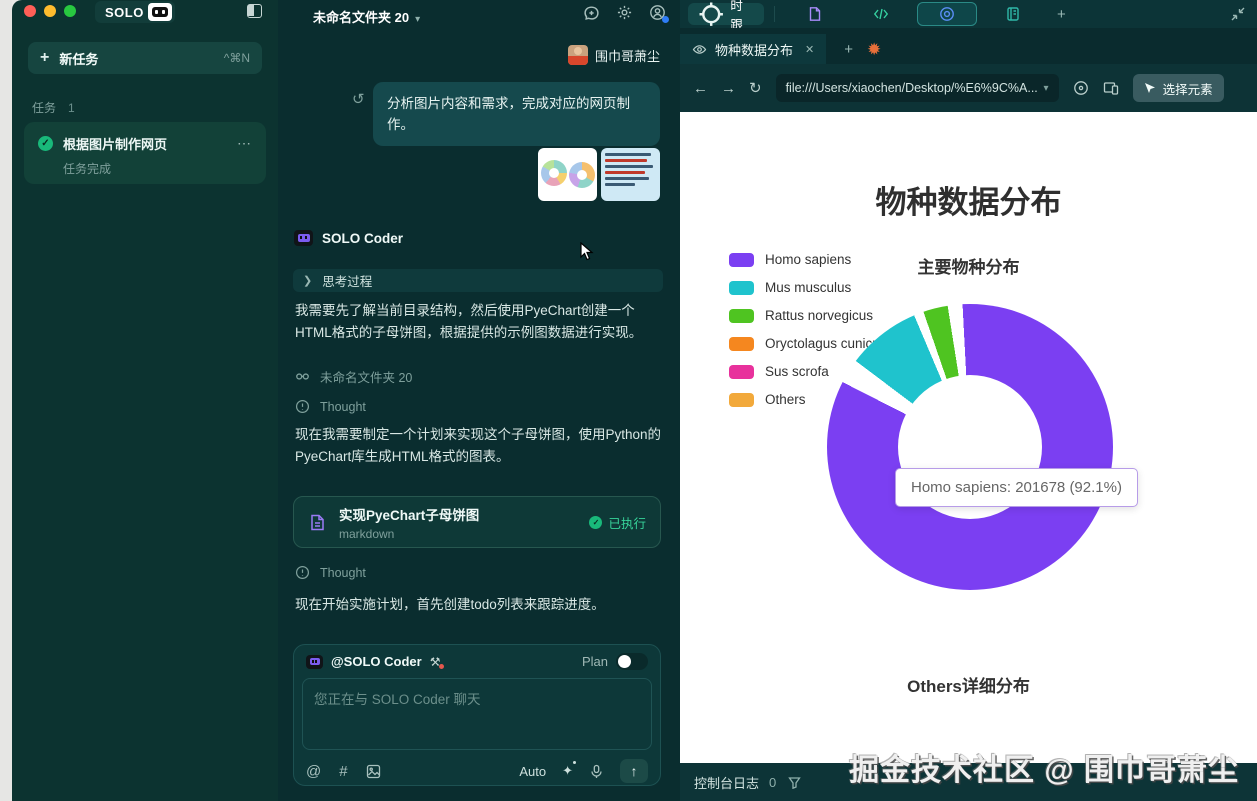 The height and width of the screenshot is (801, 1257). I want to click on desktop-background, so click(6, 400).